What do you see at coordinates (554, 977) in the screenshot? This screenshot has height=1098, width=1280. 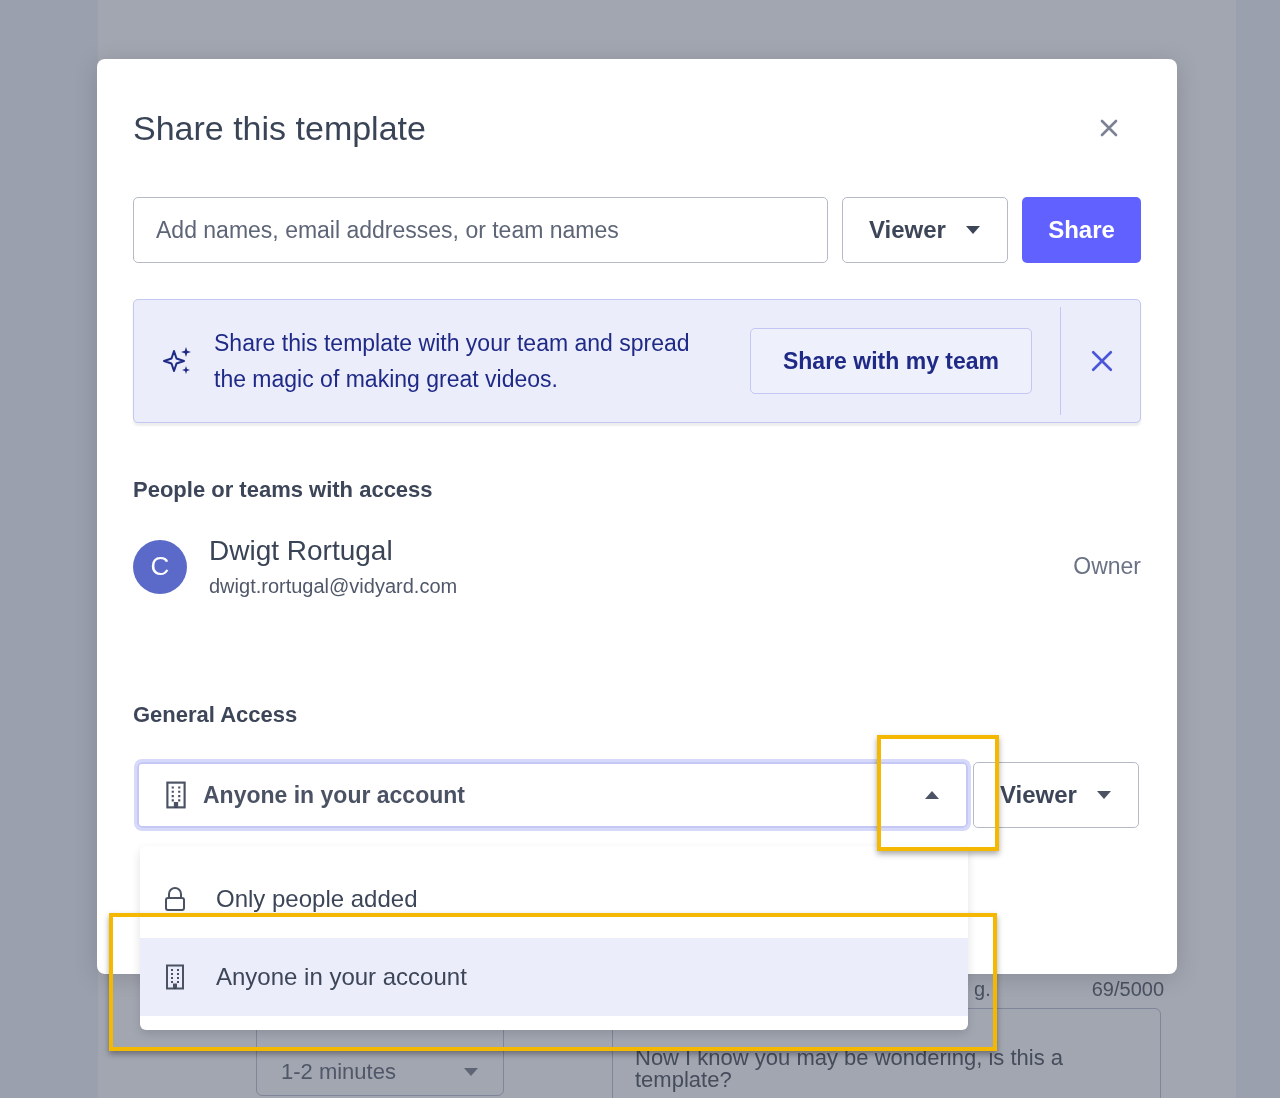 I see `access-option: Anyone in your account` at bounding box center [554, 977].